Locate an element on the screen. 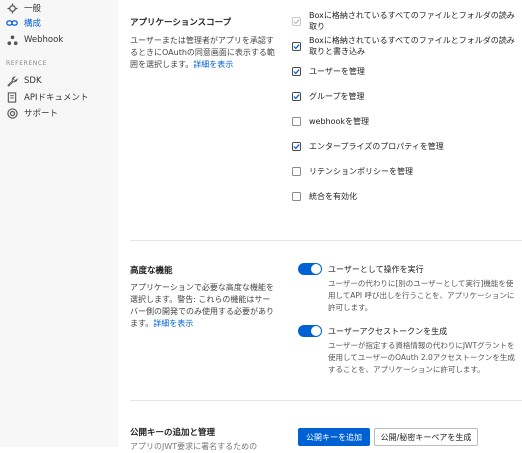 The width and height of the screenshot is (522, 453). scope-manage-enterprise: エンタープライズのプロパティを管理 is located at coordinates (368, 146).